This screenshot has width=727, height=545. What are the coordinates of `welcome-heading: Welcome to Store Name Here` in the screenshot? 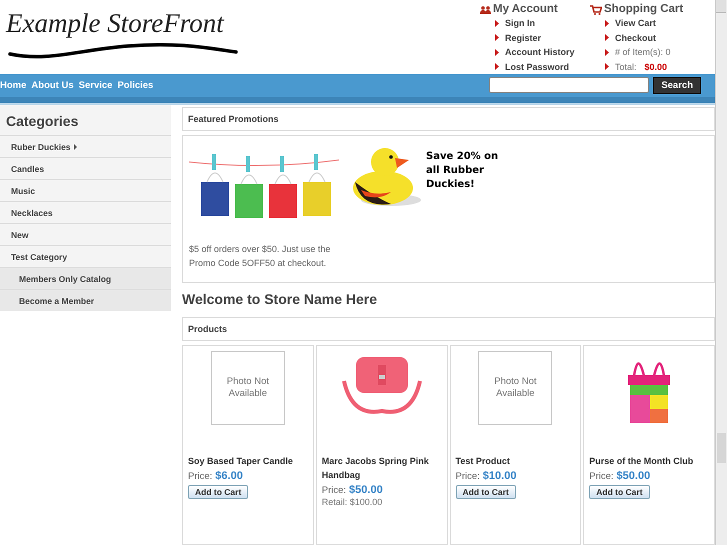 It's located at (280, 299).